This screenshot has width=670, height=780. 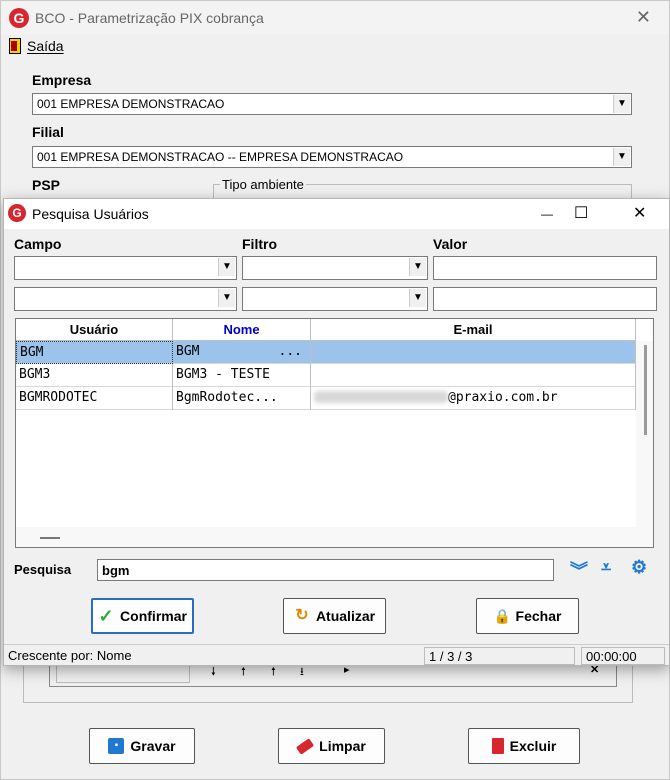 I want to click on campo-select-2: ▼, so click(x=125, y=299).